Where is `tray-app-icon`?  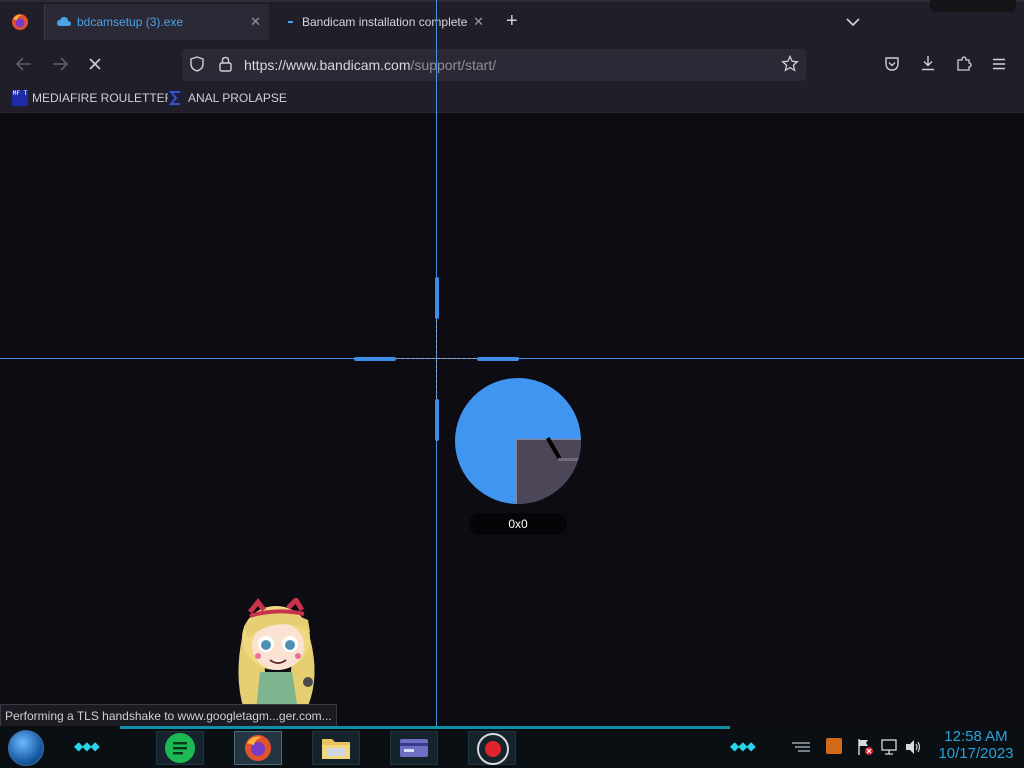
tray-app-icon is located at coordinates (834, 746).